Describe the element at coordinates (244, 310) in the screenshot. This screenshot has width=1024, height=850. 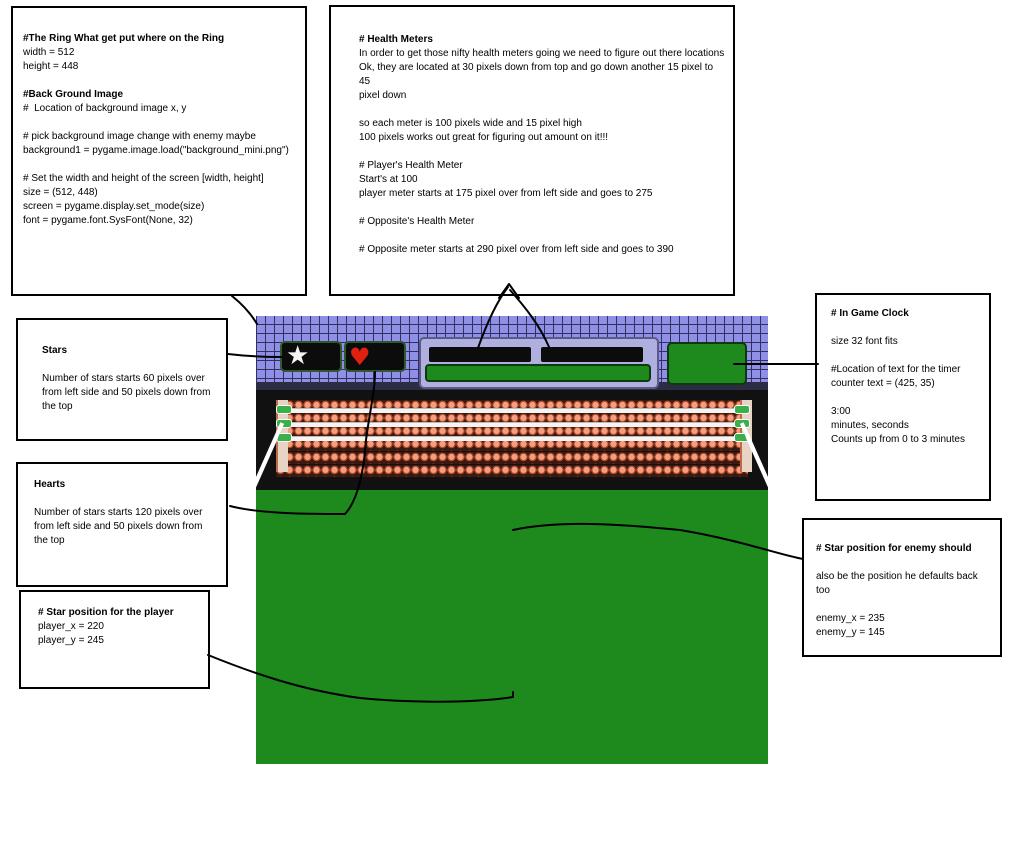
I see `connector-ring-note` at that location.